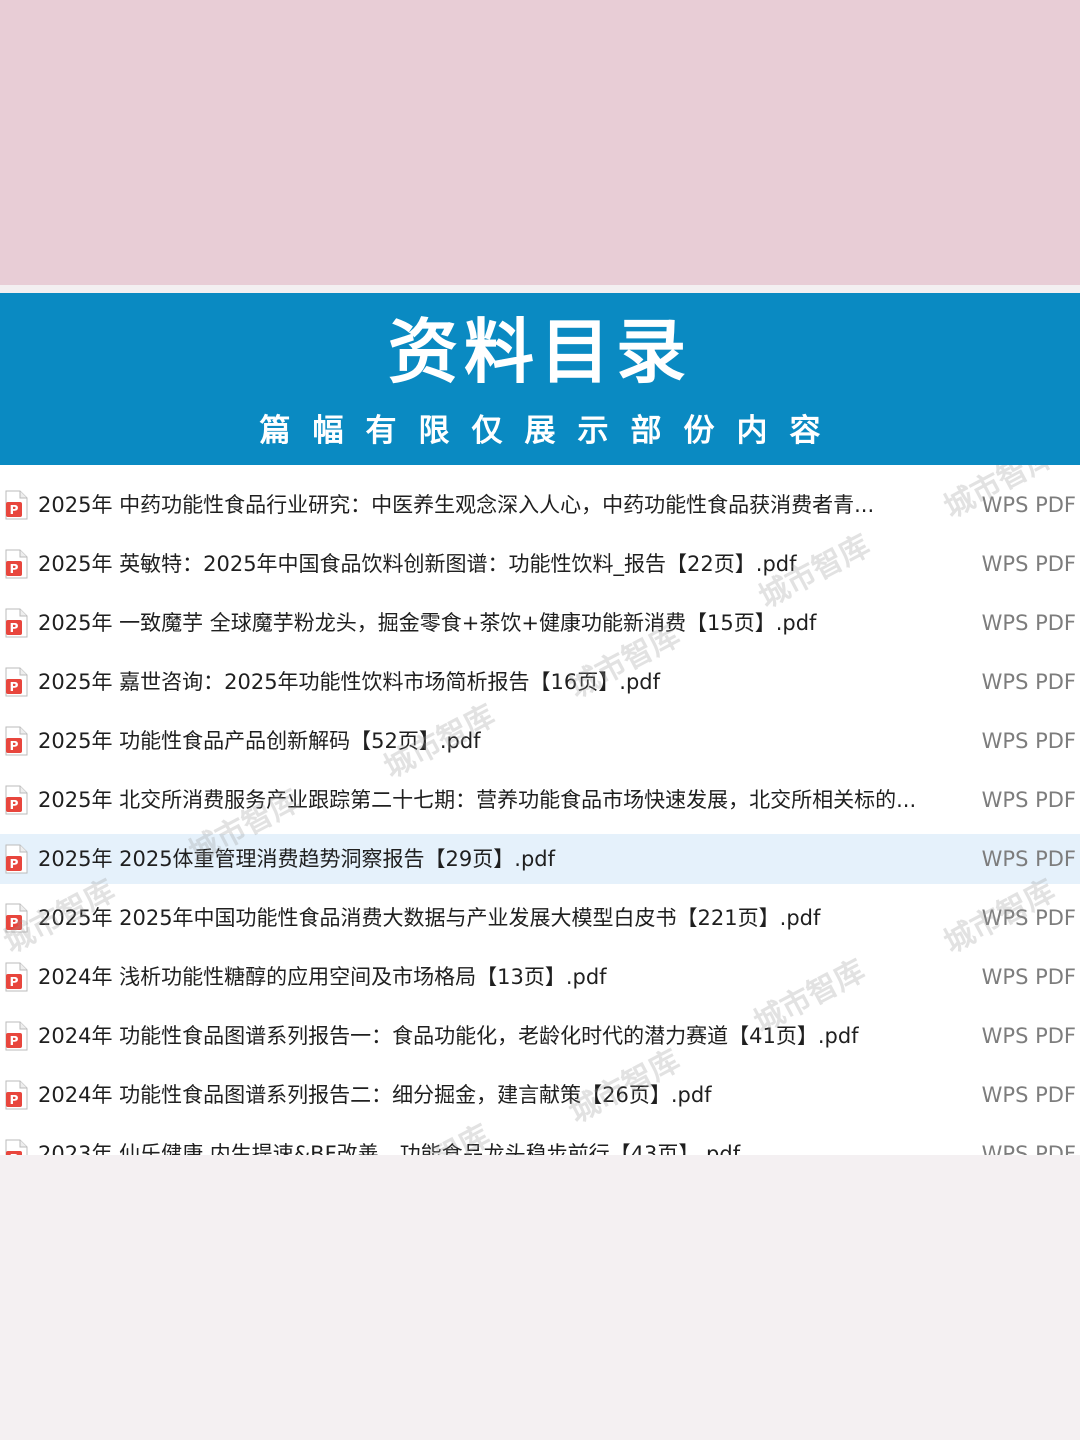  Describe the element at coordinates (540, 741) in the screenshot. I see `file-row: P 2025年 功能性食品产品创新解码【52页】.pdf WPS PDF` at that location.